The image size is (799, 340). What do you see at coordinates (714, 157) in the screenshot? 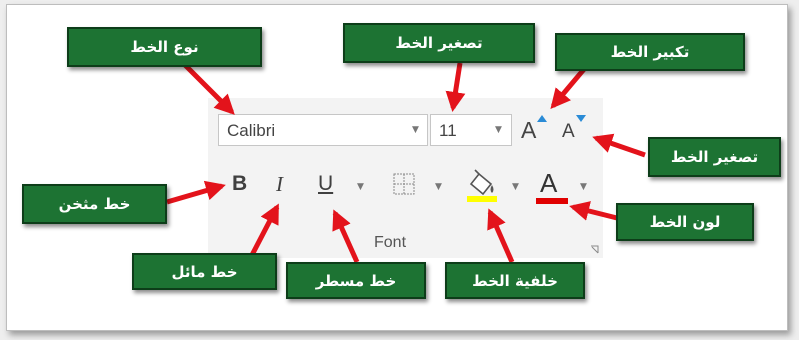
I see `label-shrink-right: تصغير الخط` at bounding box center [714, 157].